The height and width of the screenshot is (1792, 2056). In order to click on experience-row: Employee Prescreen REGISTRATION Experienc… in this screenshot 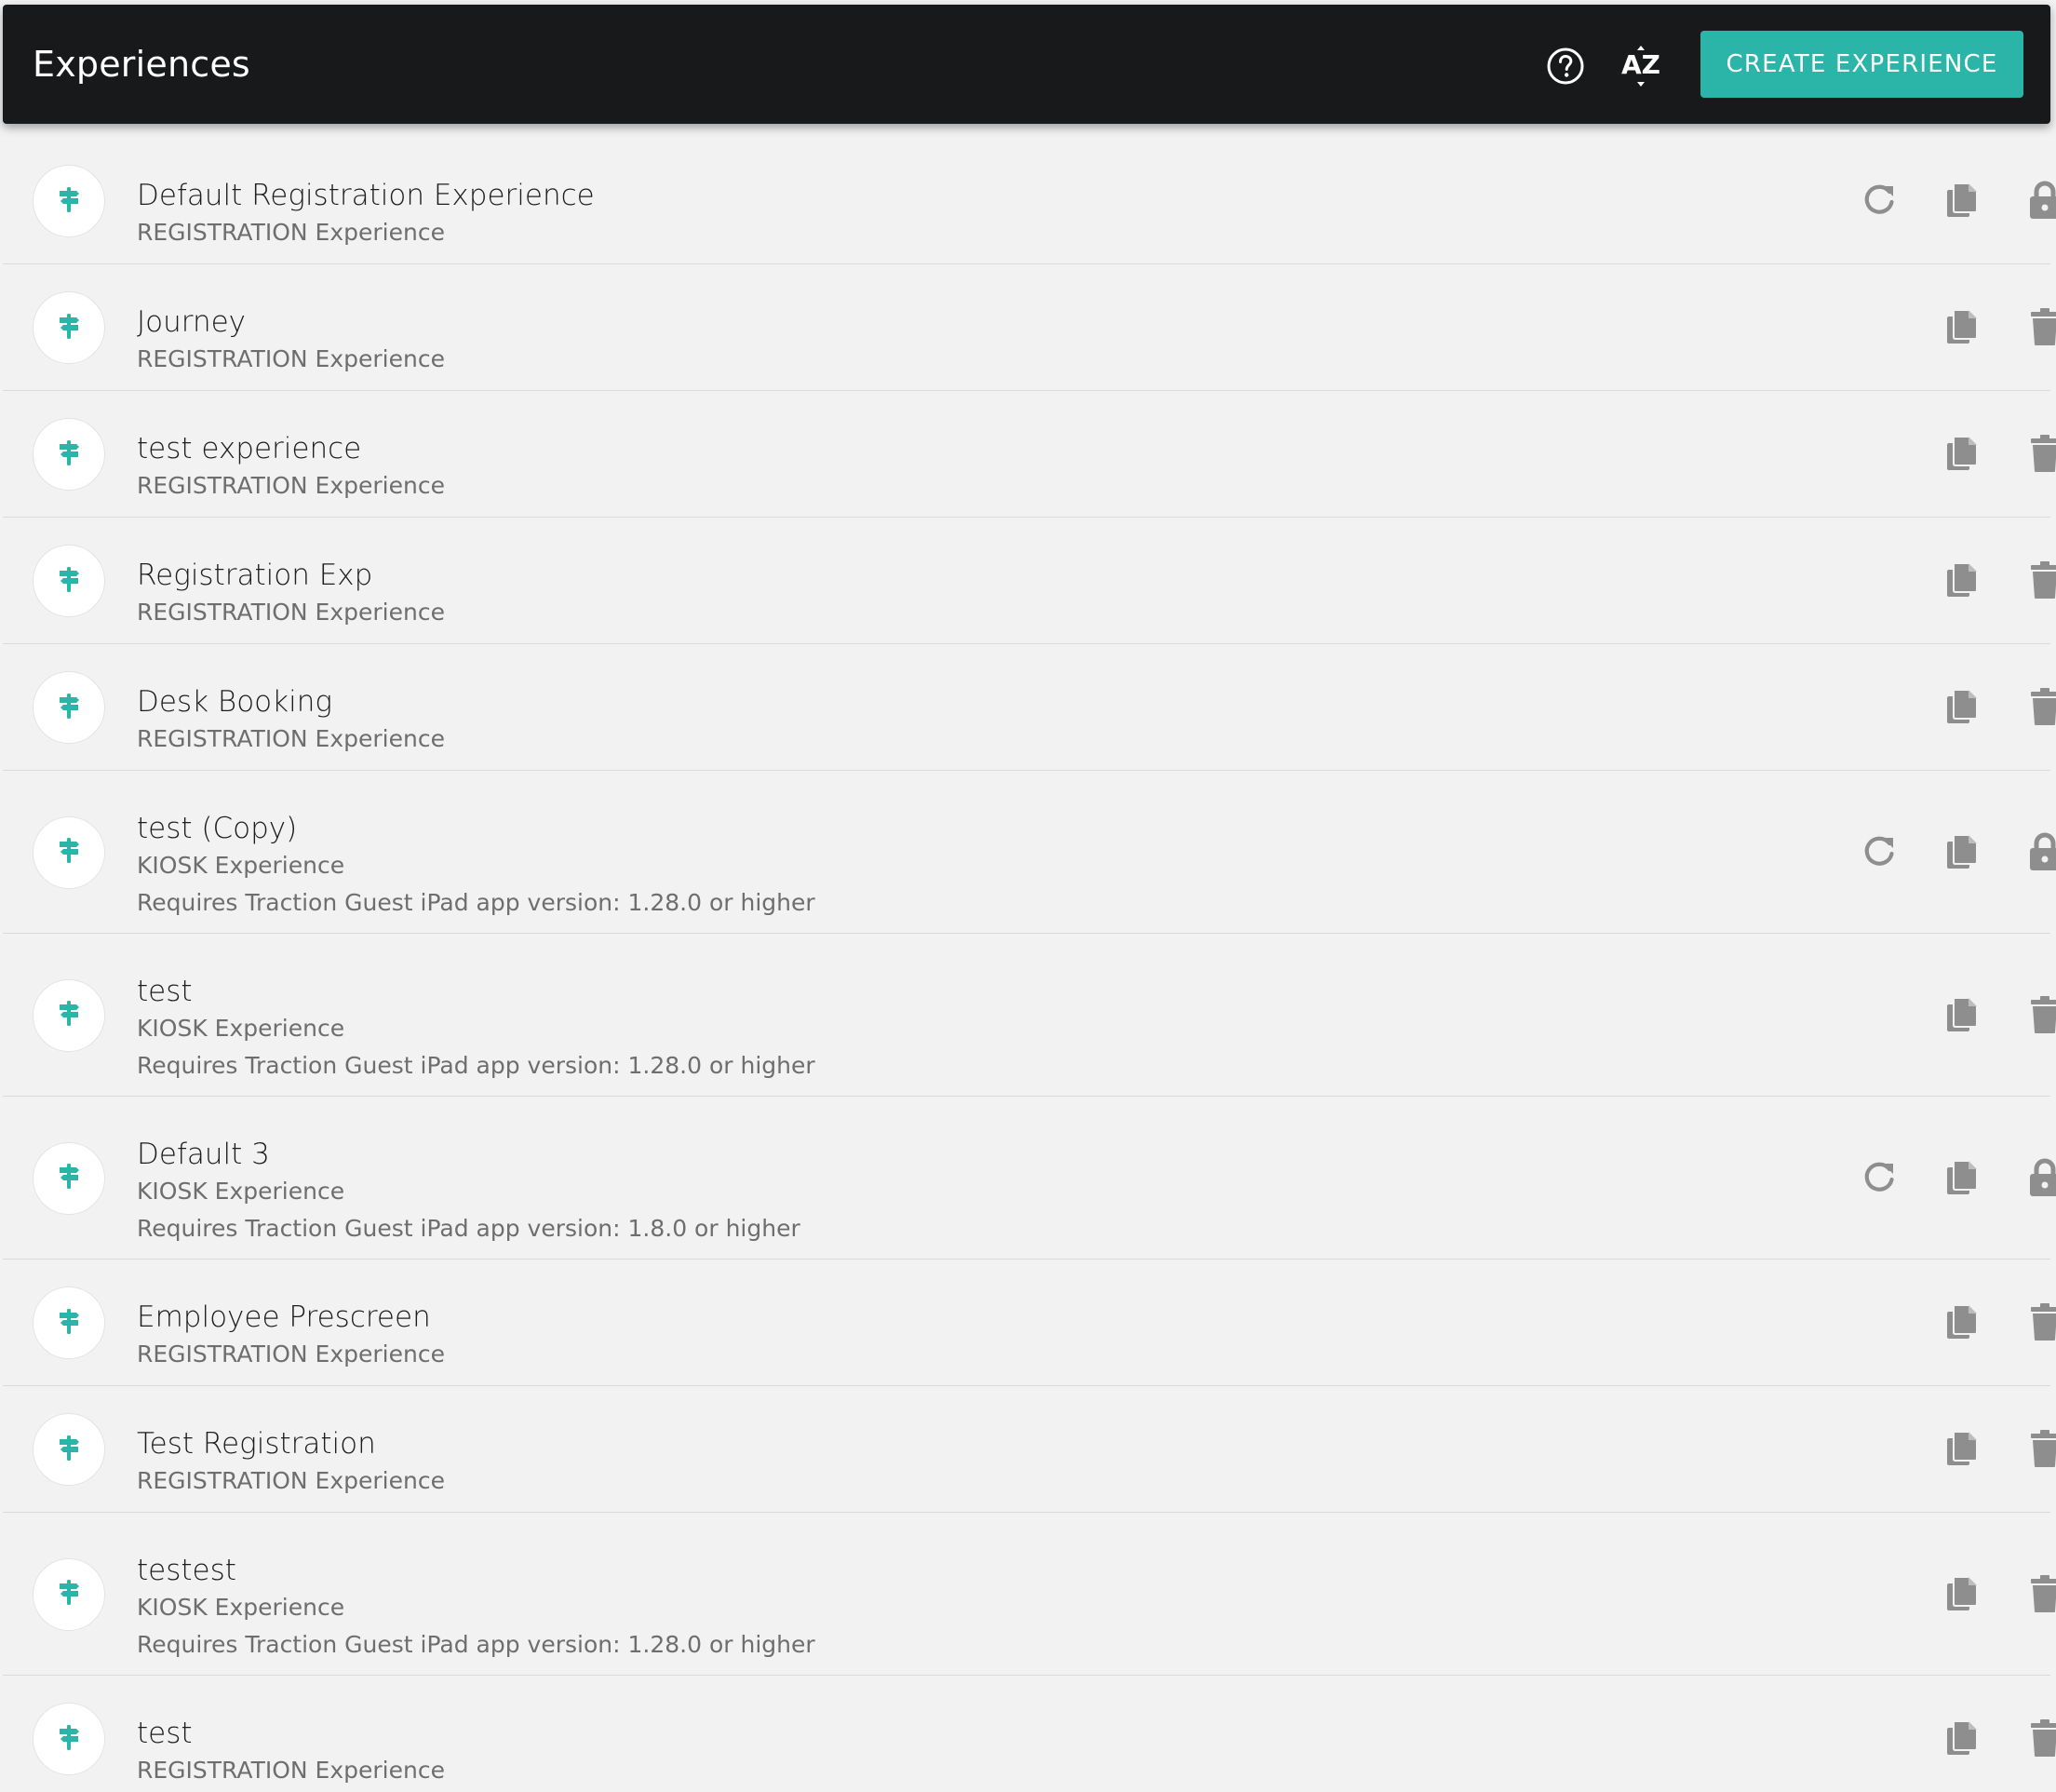, I will do `click(1029, 1323)`.